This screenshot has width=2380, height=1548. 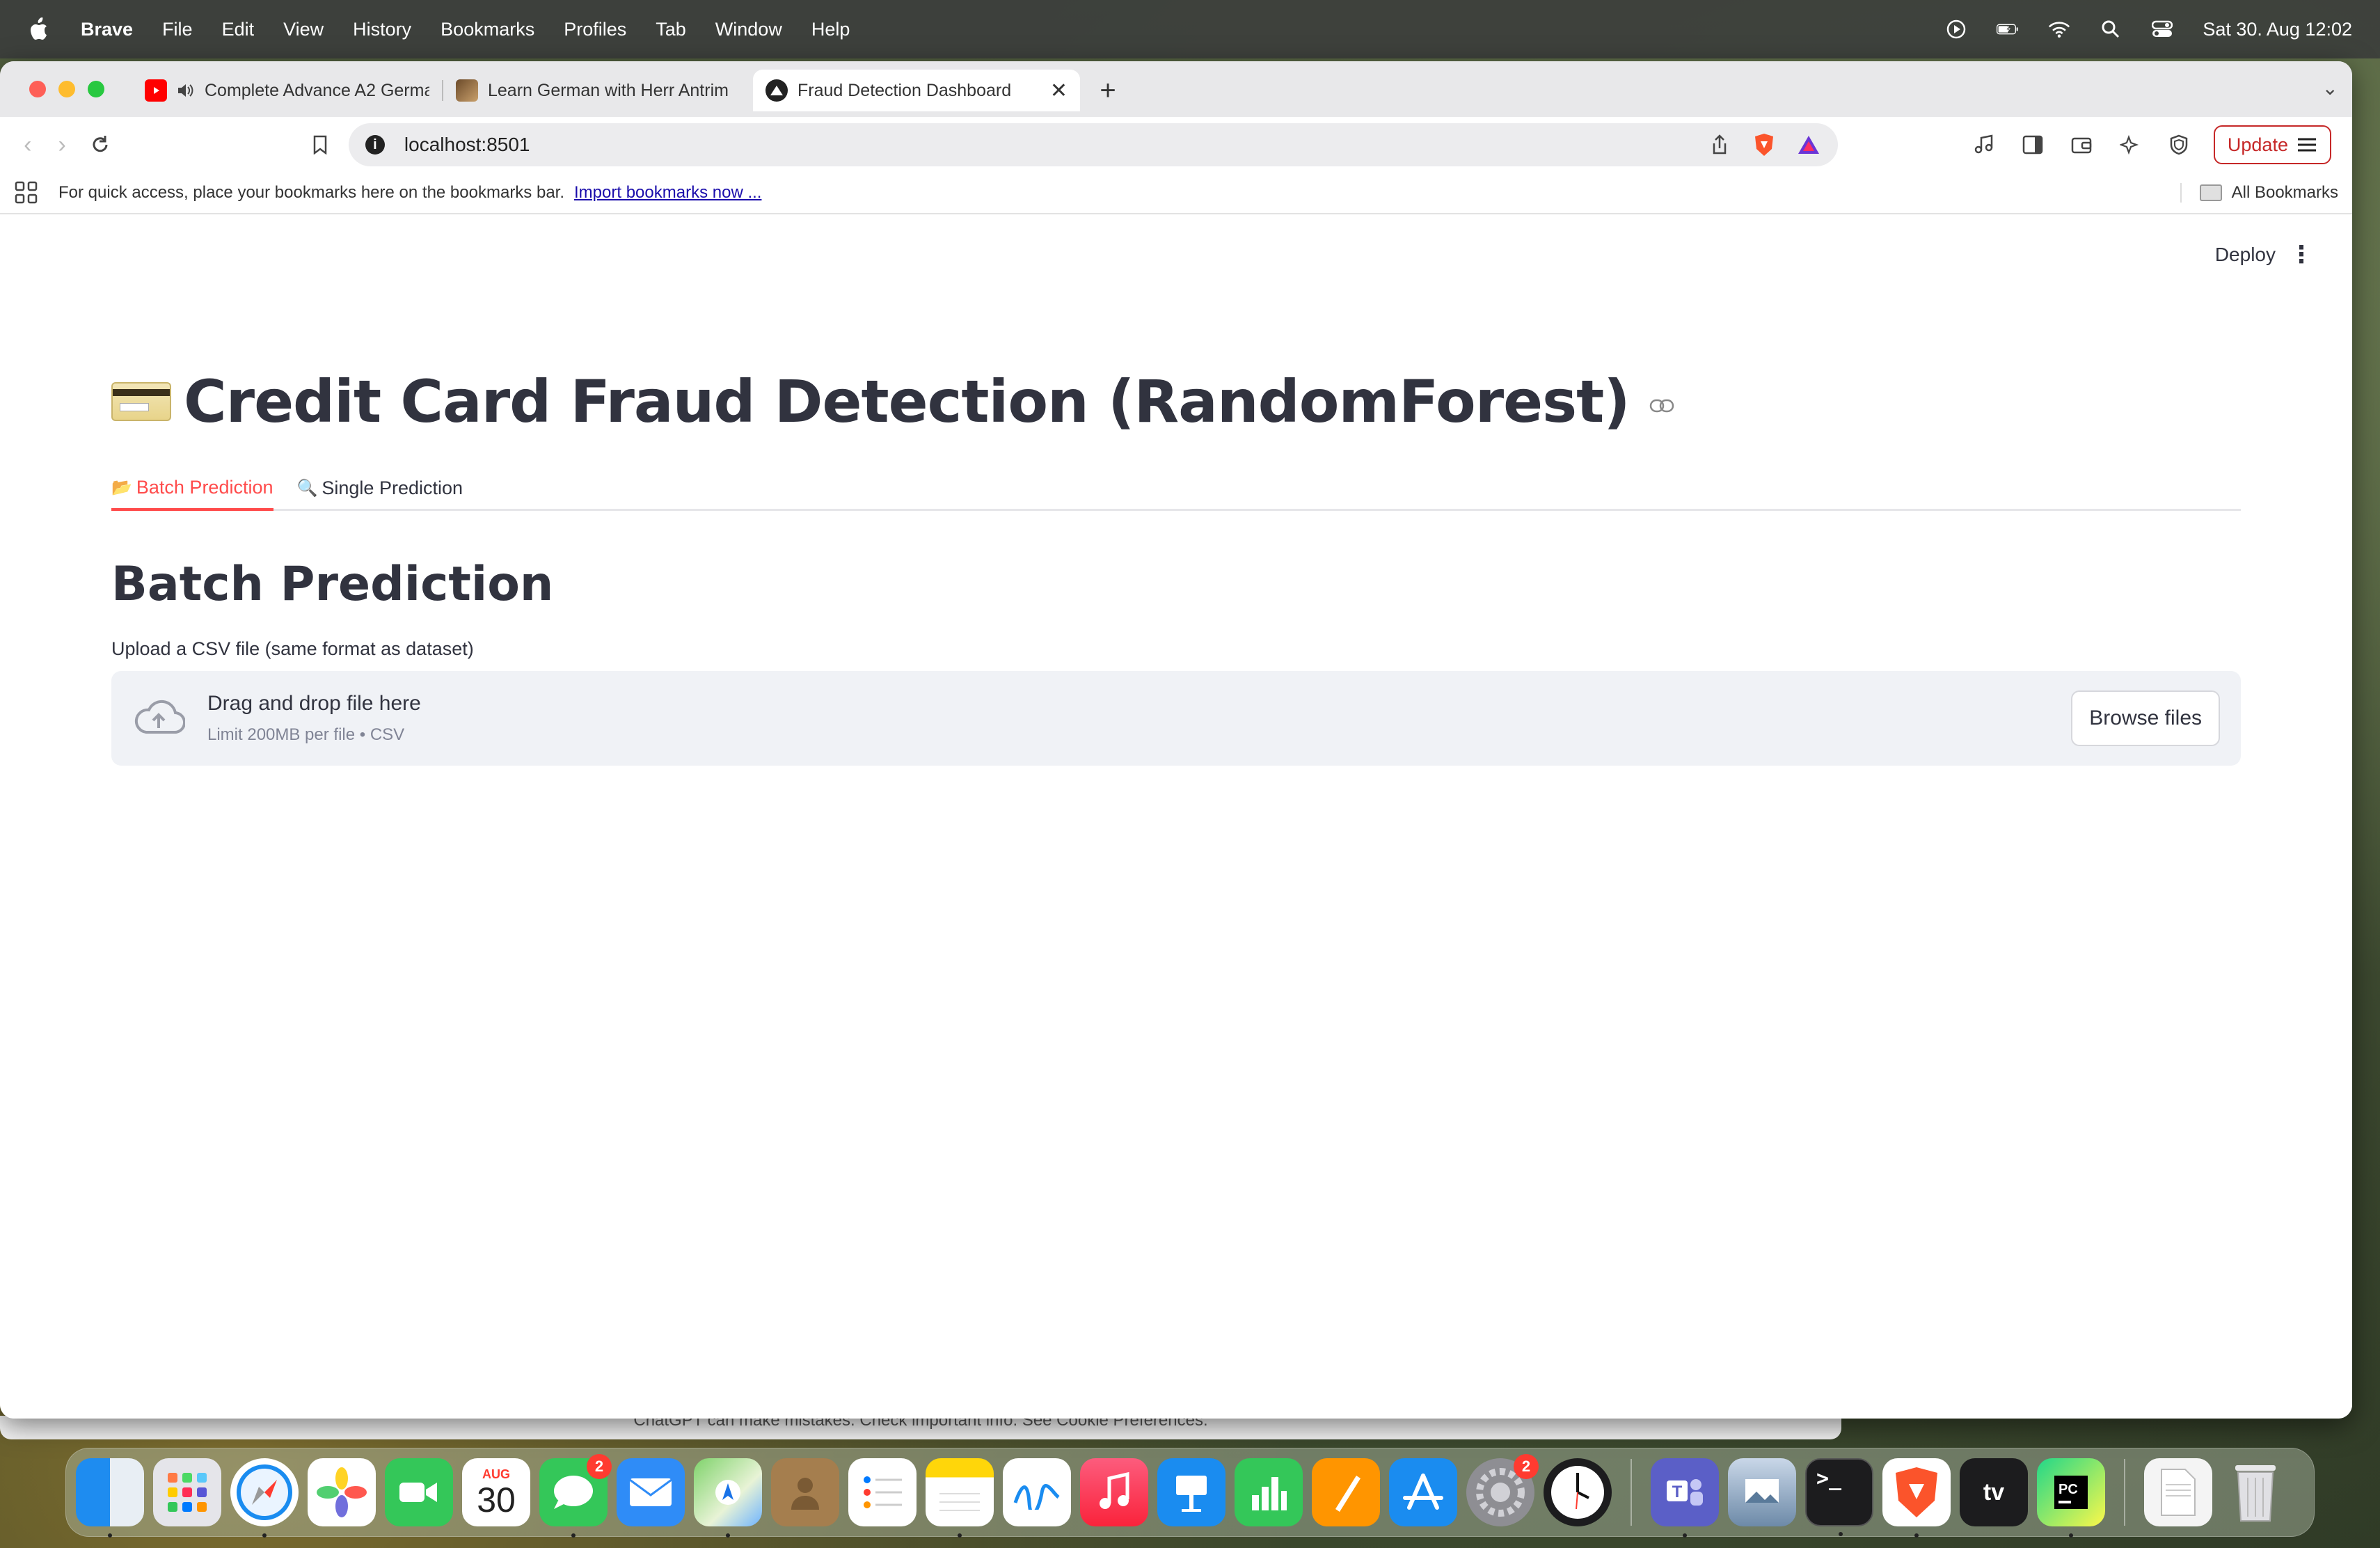 What do you see at coordinates (239, 29) in the screenshot?
I see `menu-edit: Edit` at bounding box center [239, 29].